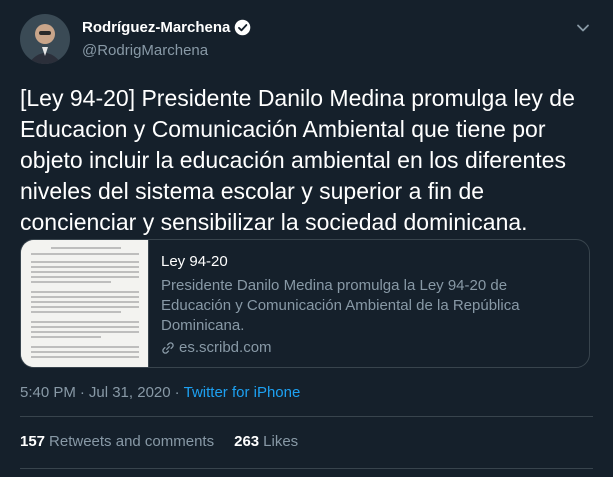 The height and width of the screenshot is (477, 613). What do you see at coordinates (583, 28) in the screenshot?
I see `chevron-down-icon` at bounding box center [583, 28].